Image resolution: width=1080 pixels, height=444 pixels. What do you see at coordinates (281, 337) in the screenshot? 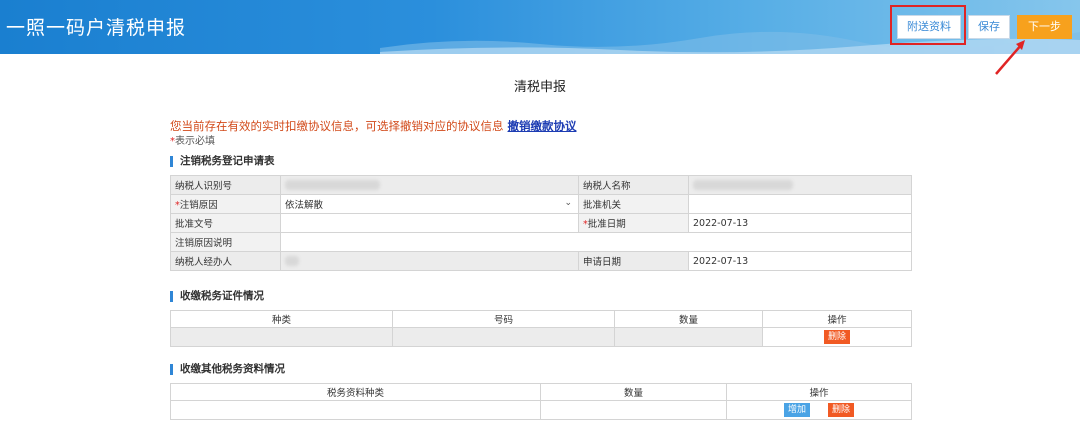
I see `cert-type-cell` at bounding box center [281, 337].